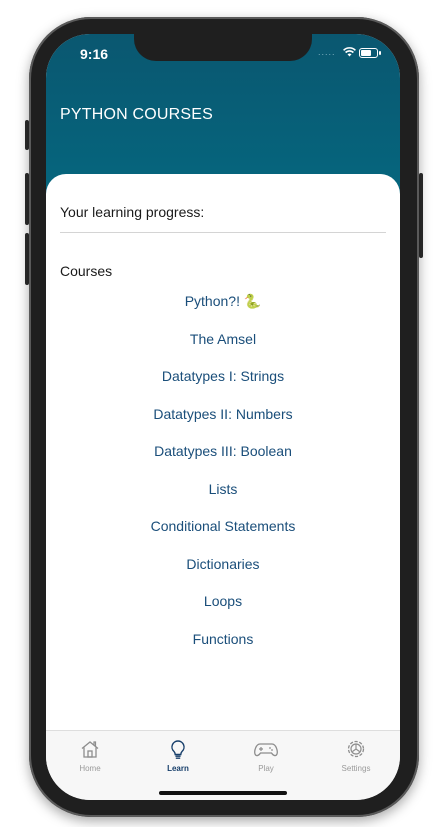 This screenshot has height=827, width=448. What do you see at coordinates (370, 53) in the screenshot?
I see `battery-icon` at bounding box center [370, 53].